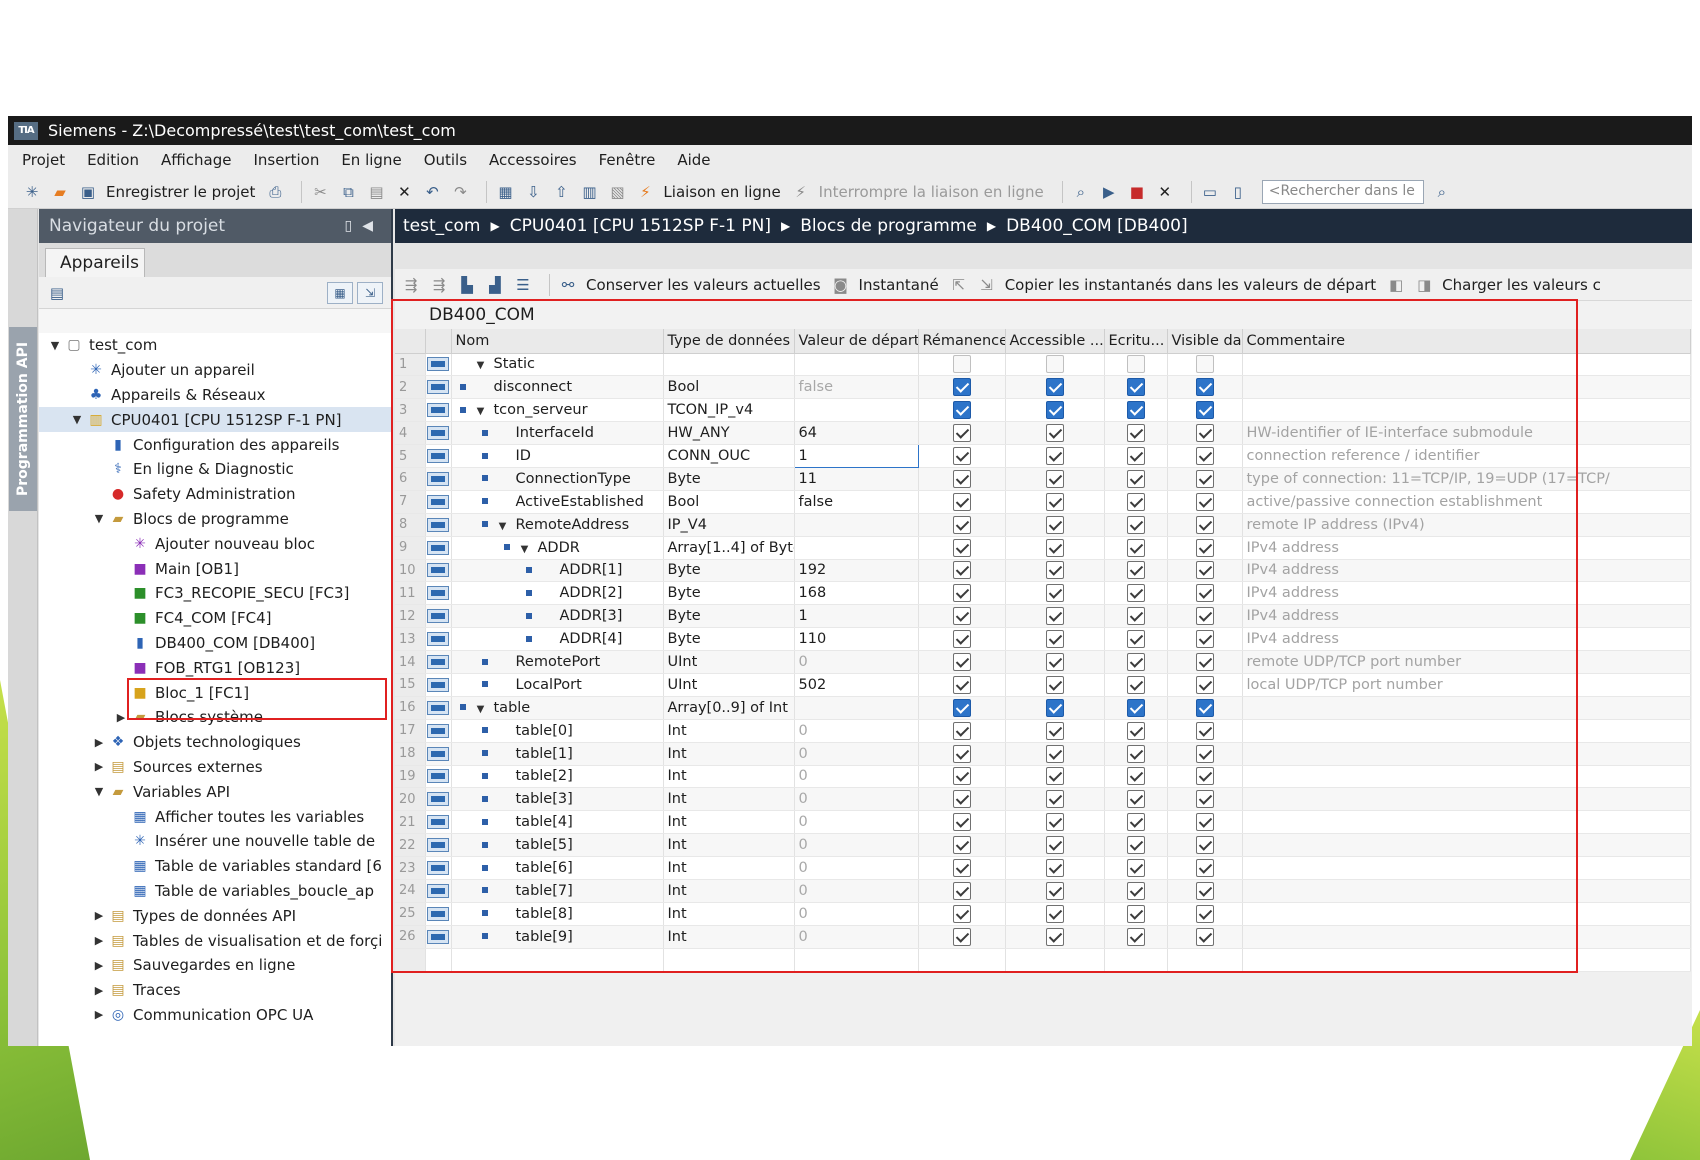 Image resolution: width=1700 pixels, height=1160 pixels. Describe the element at coordinates (557, 502) in the screenshot. I see `variable-name-cell: ActiveEstablished` at that location.